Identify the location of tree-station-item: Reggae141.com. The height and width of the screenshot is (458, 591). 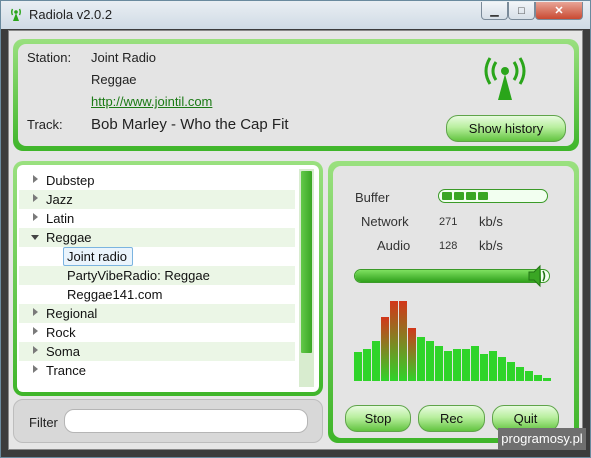
(157, 294).